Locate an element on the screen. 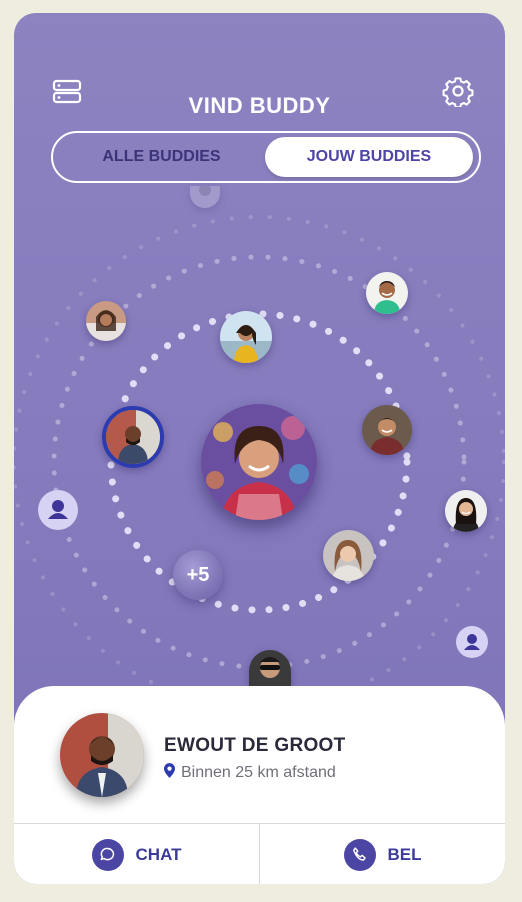  action-bar: CHAT BEL is located at coordinates (259, 853).